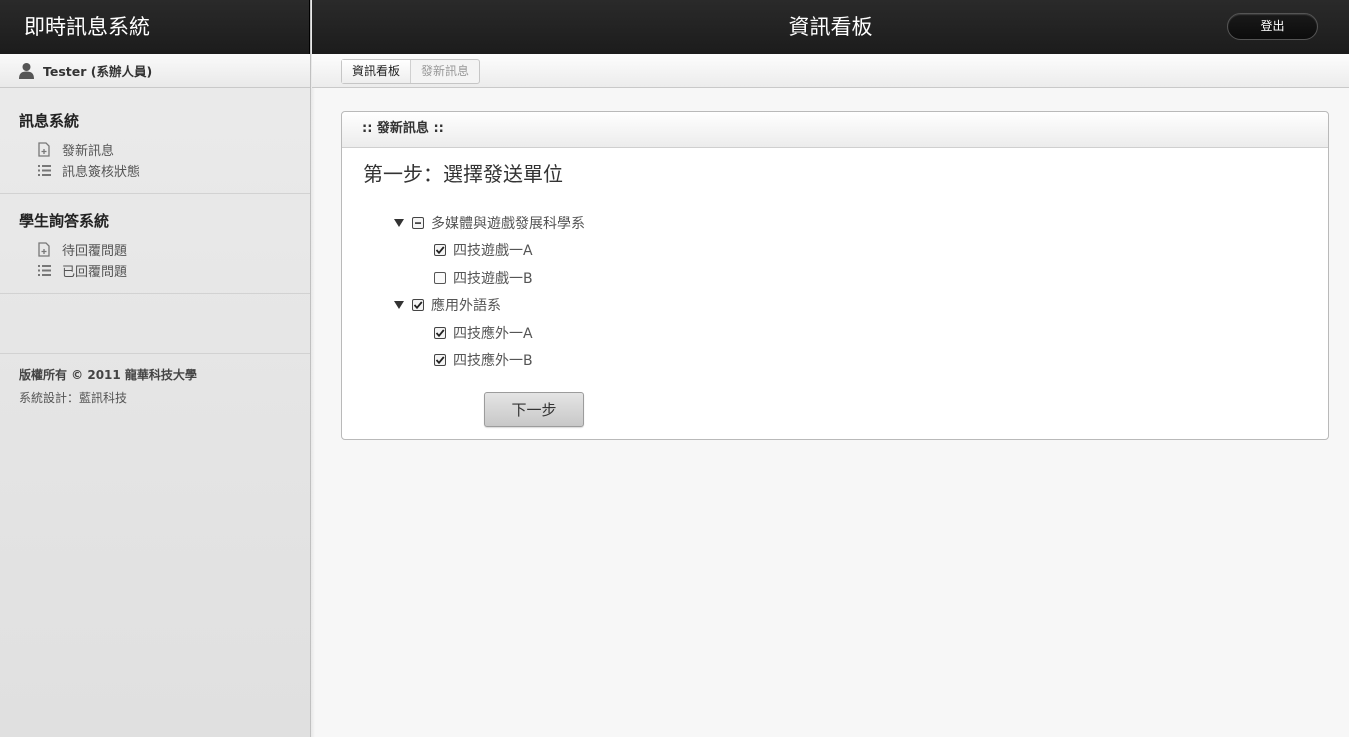  I want to click on sidebar-item-label: 已回覆問題, so click(95, 272).